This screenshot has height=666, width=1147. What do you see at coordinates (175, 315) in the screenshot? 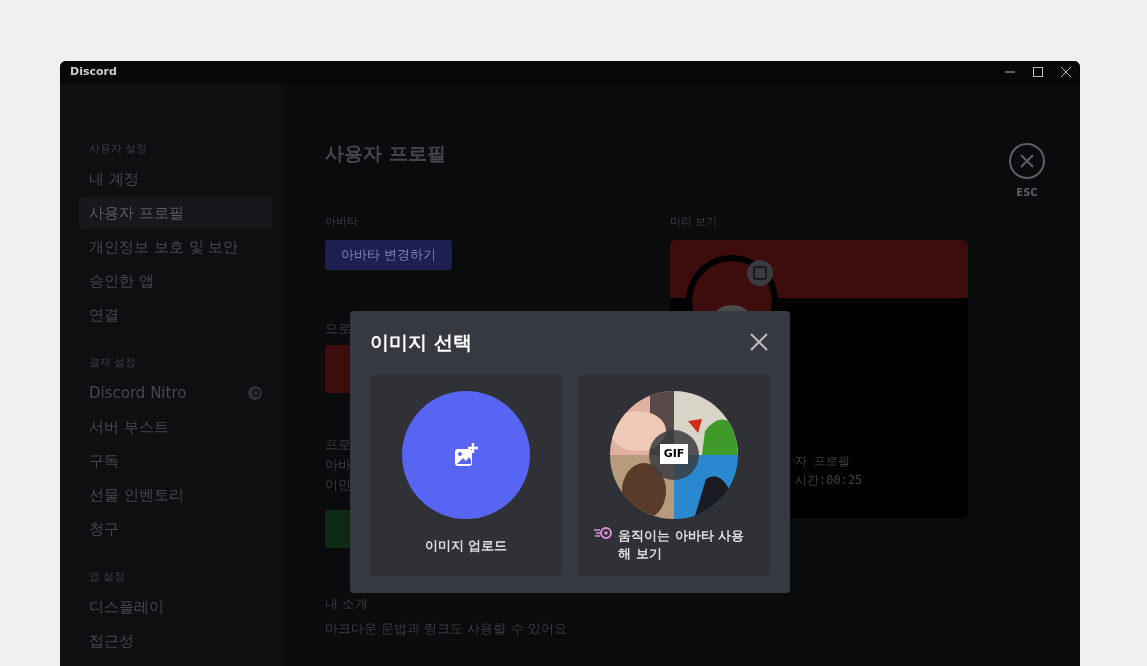
I see `sidebar-item: 연결` at bounding box center [175, 315].